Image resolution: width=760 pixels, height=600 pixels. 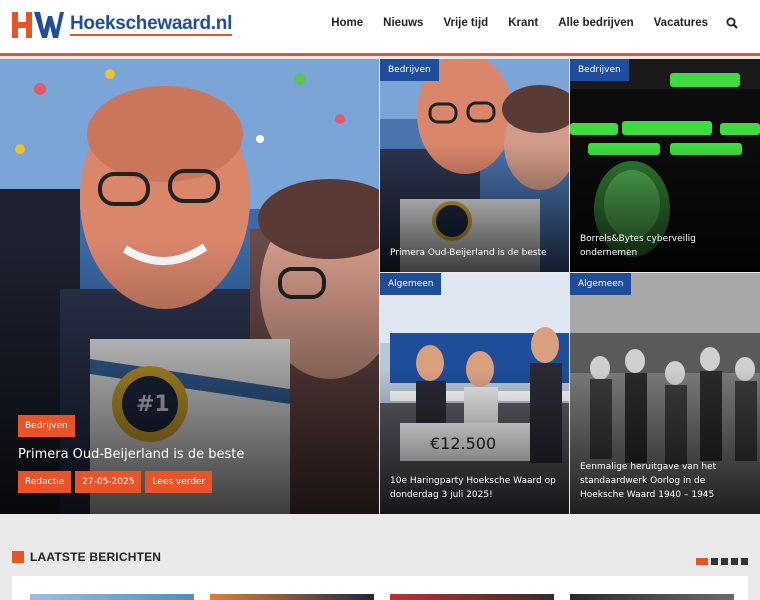 I want to click on featured-main-meta: Redactie 27-05-2025 Lees verder, so click(x=117, y=482).